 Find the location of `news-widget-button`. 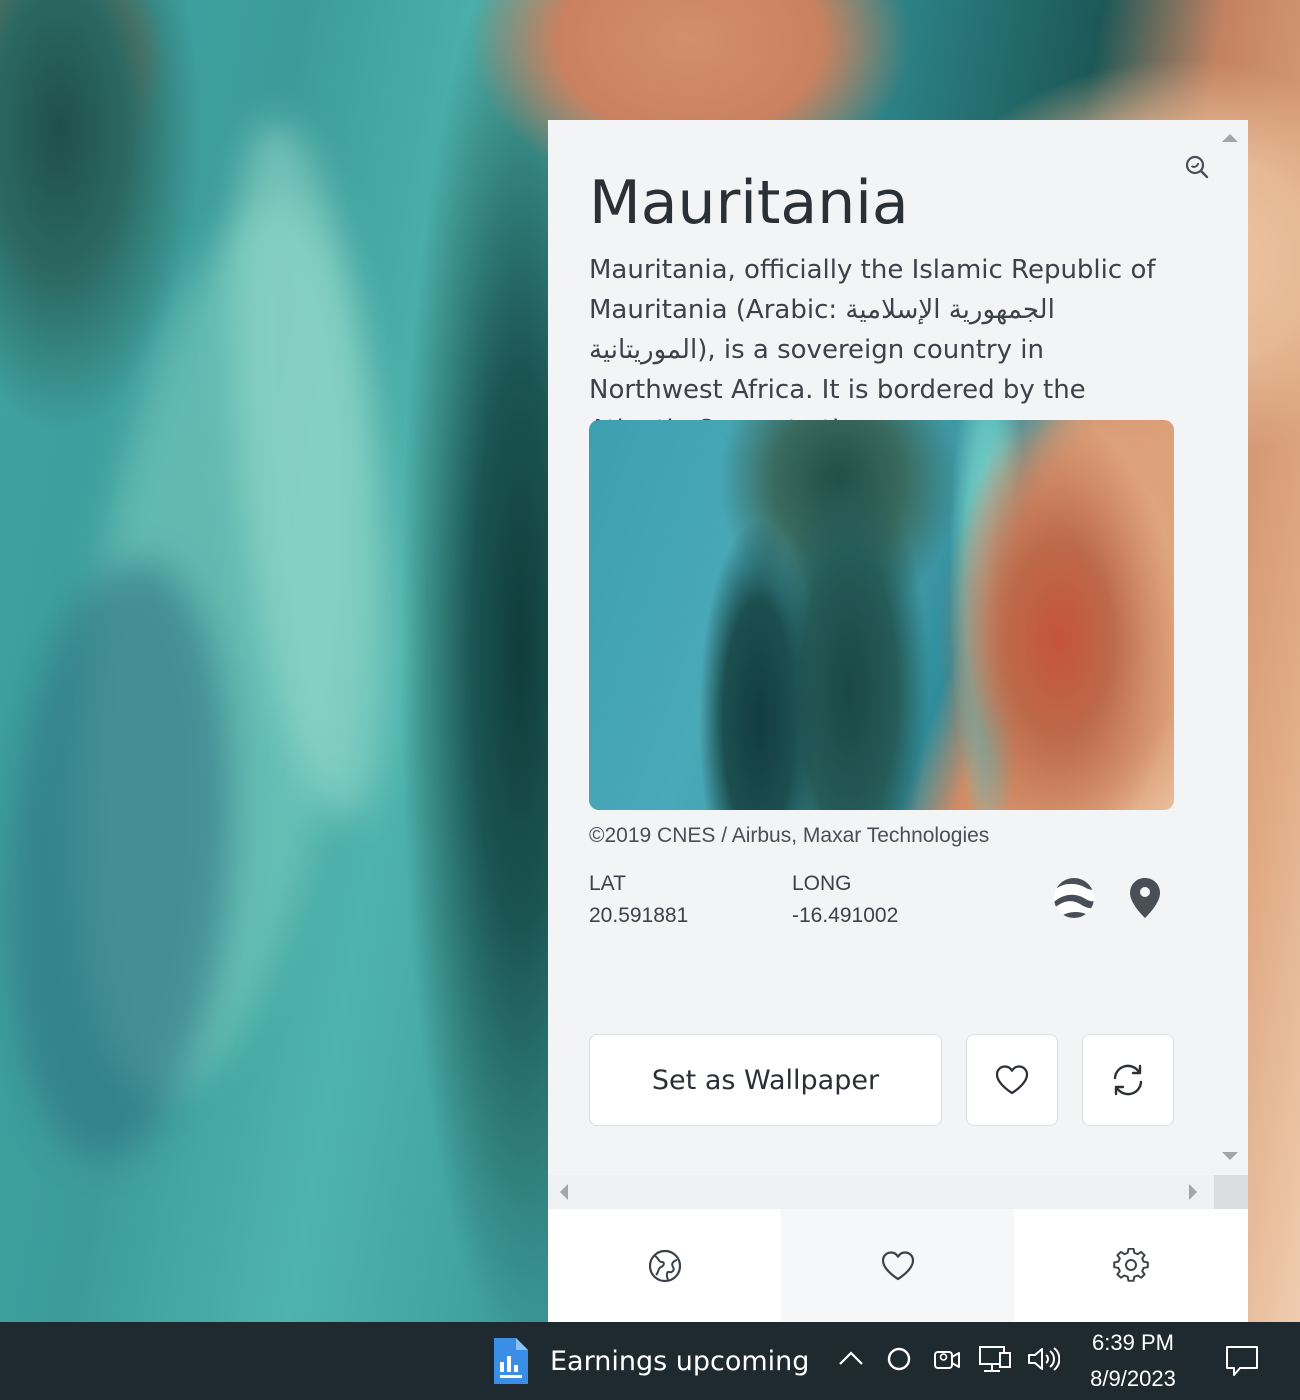

news-widget-button is located at coordinates (510, 1363).